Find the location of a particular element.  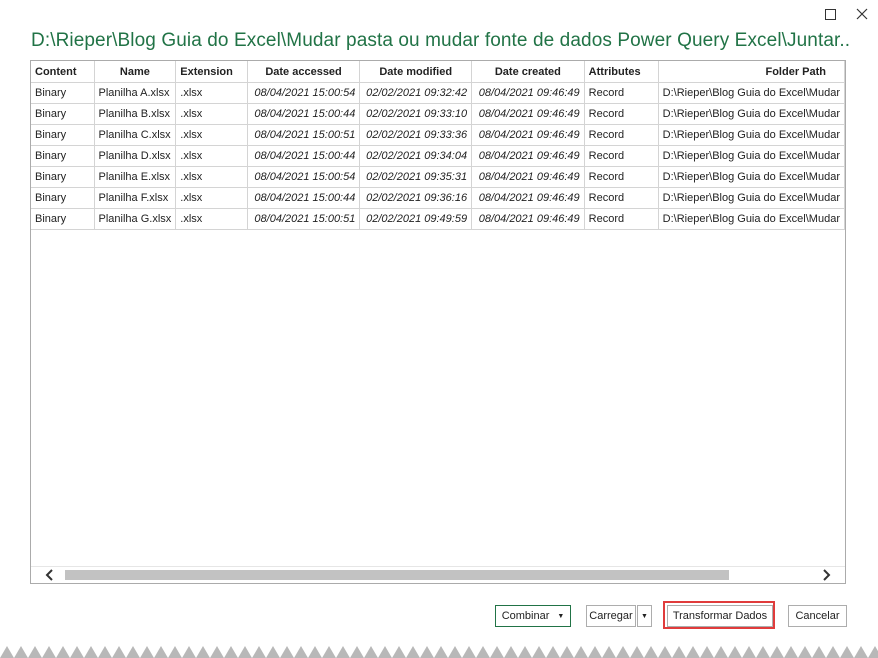

combinar-button: Combinar ▼ is located at coordinates (533, 616).